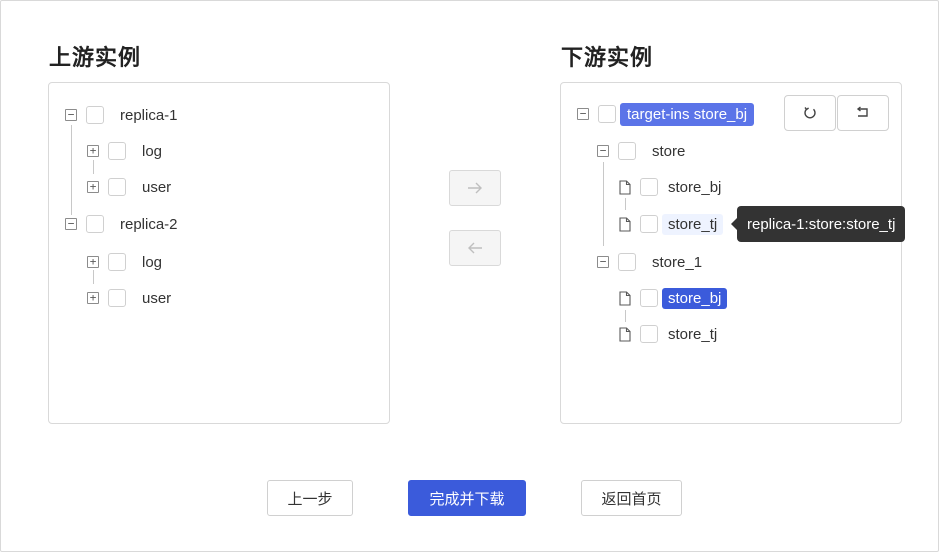 This screenshot has height=552, width=939. I want to click on tree-node-target-ins: − target-ins store_bj, so click(666, 114).